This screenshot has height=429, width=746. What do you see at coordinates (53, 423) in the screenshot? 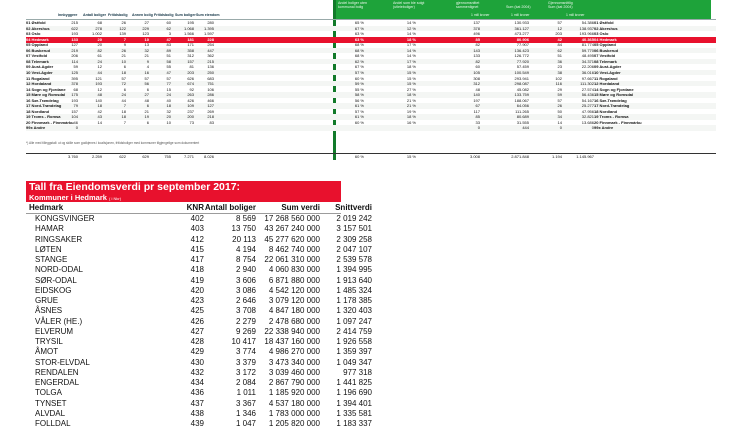
I see `cell-name: FOLLDAL` at bounding box center [53, 423].